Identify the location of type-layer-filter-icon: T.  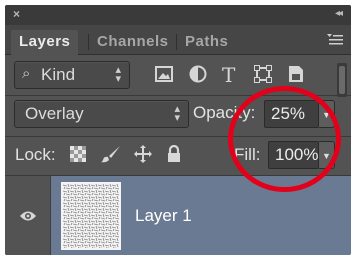
(232, 75).